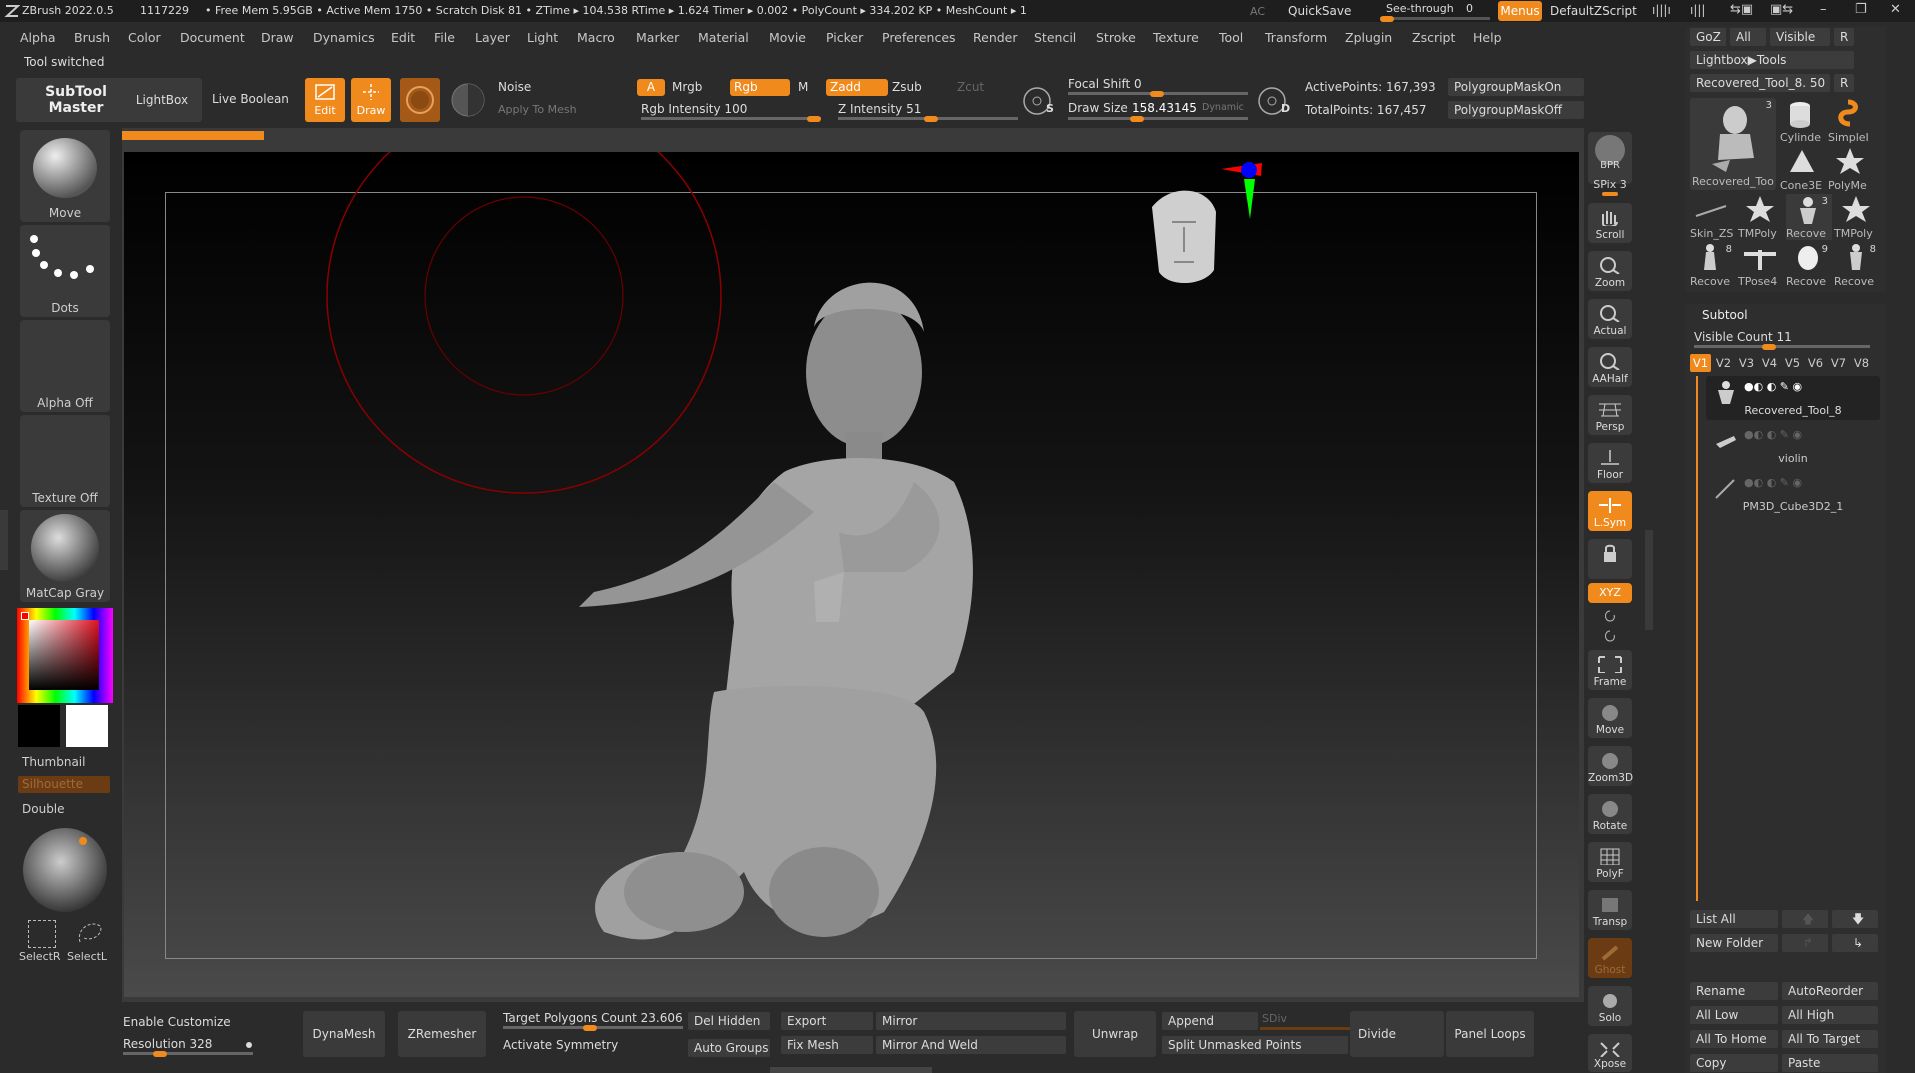 The height and width of the screenshot is (1073, 1915). What do you see at coordinates (1855, 943) in the screenshot?
I see `insert-down-button: ↳` at bounding box center [1855, 943].